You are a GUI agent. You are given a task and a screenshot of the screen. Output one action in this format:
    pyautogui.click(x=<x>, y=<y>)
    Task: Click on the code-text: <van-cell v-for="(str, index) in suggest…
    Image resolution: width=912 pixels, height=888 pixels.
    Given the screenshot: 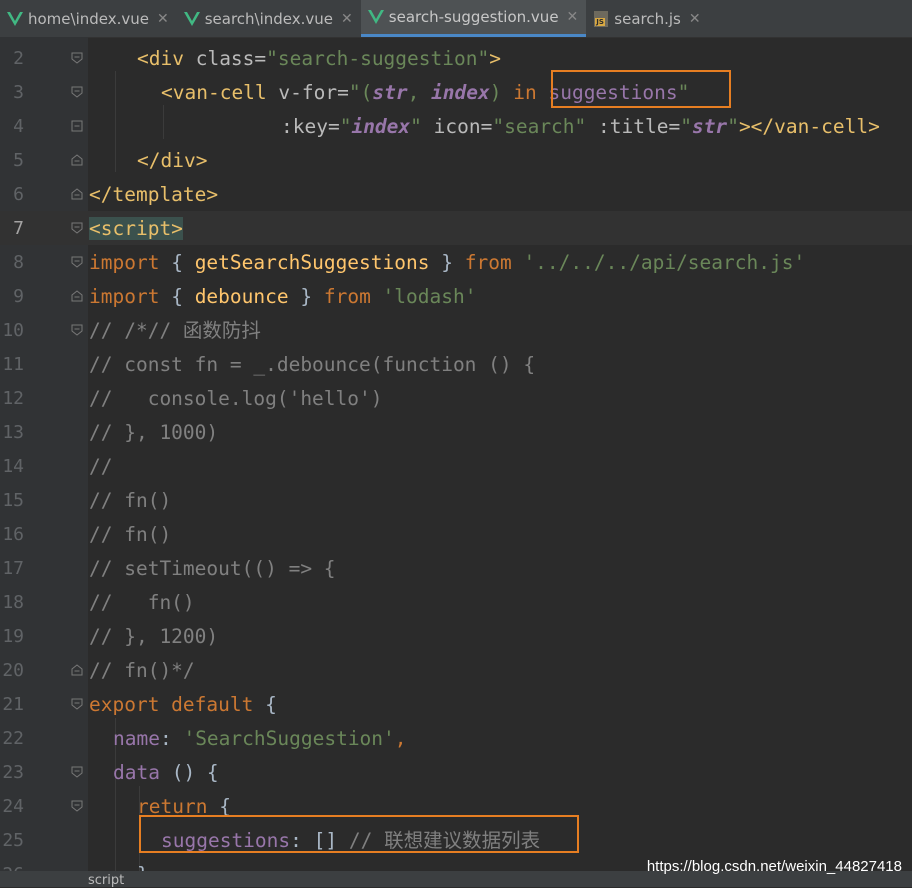 What is the action you would take?
    pyautogui.click(x=425, y=92)
    